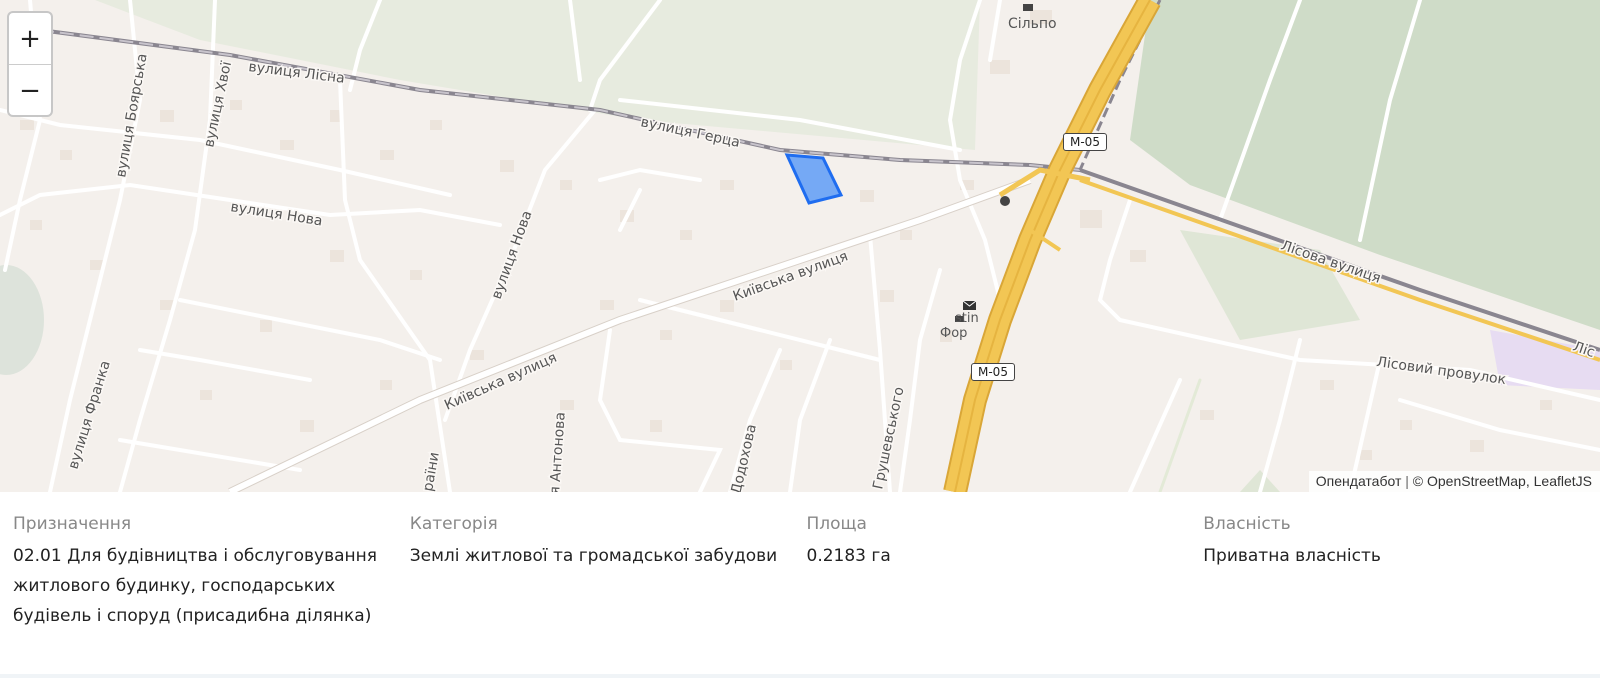 The width and height of the screenshot is (1600, 678). Describe the element at coordinates (1401, 594) in the screenshot. I see `ownership-section: Власність Приватна власність` at that location.